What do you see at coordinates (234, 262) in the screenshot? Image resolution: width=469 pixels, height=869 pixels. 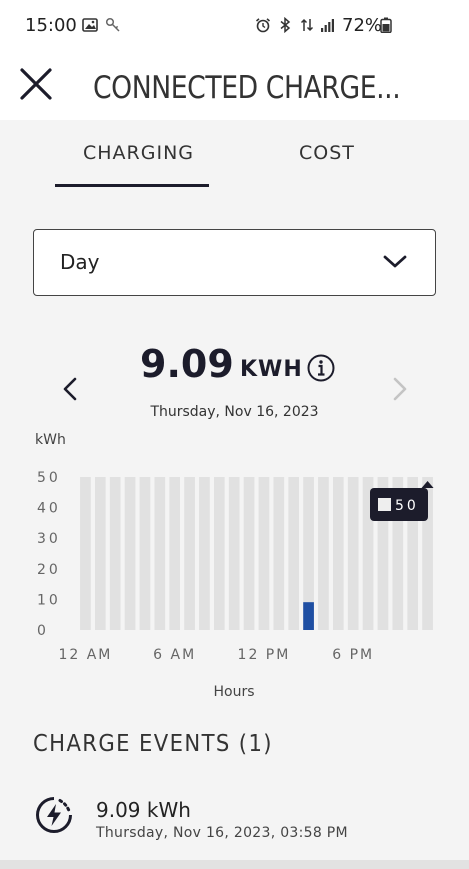 I see `period-dropdown: Day` at bounding box center [234, 262].